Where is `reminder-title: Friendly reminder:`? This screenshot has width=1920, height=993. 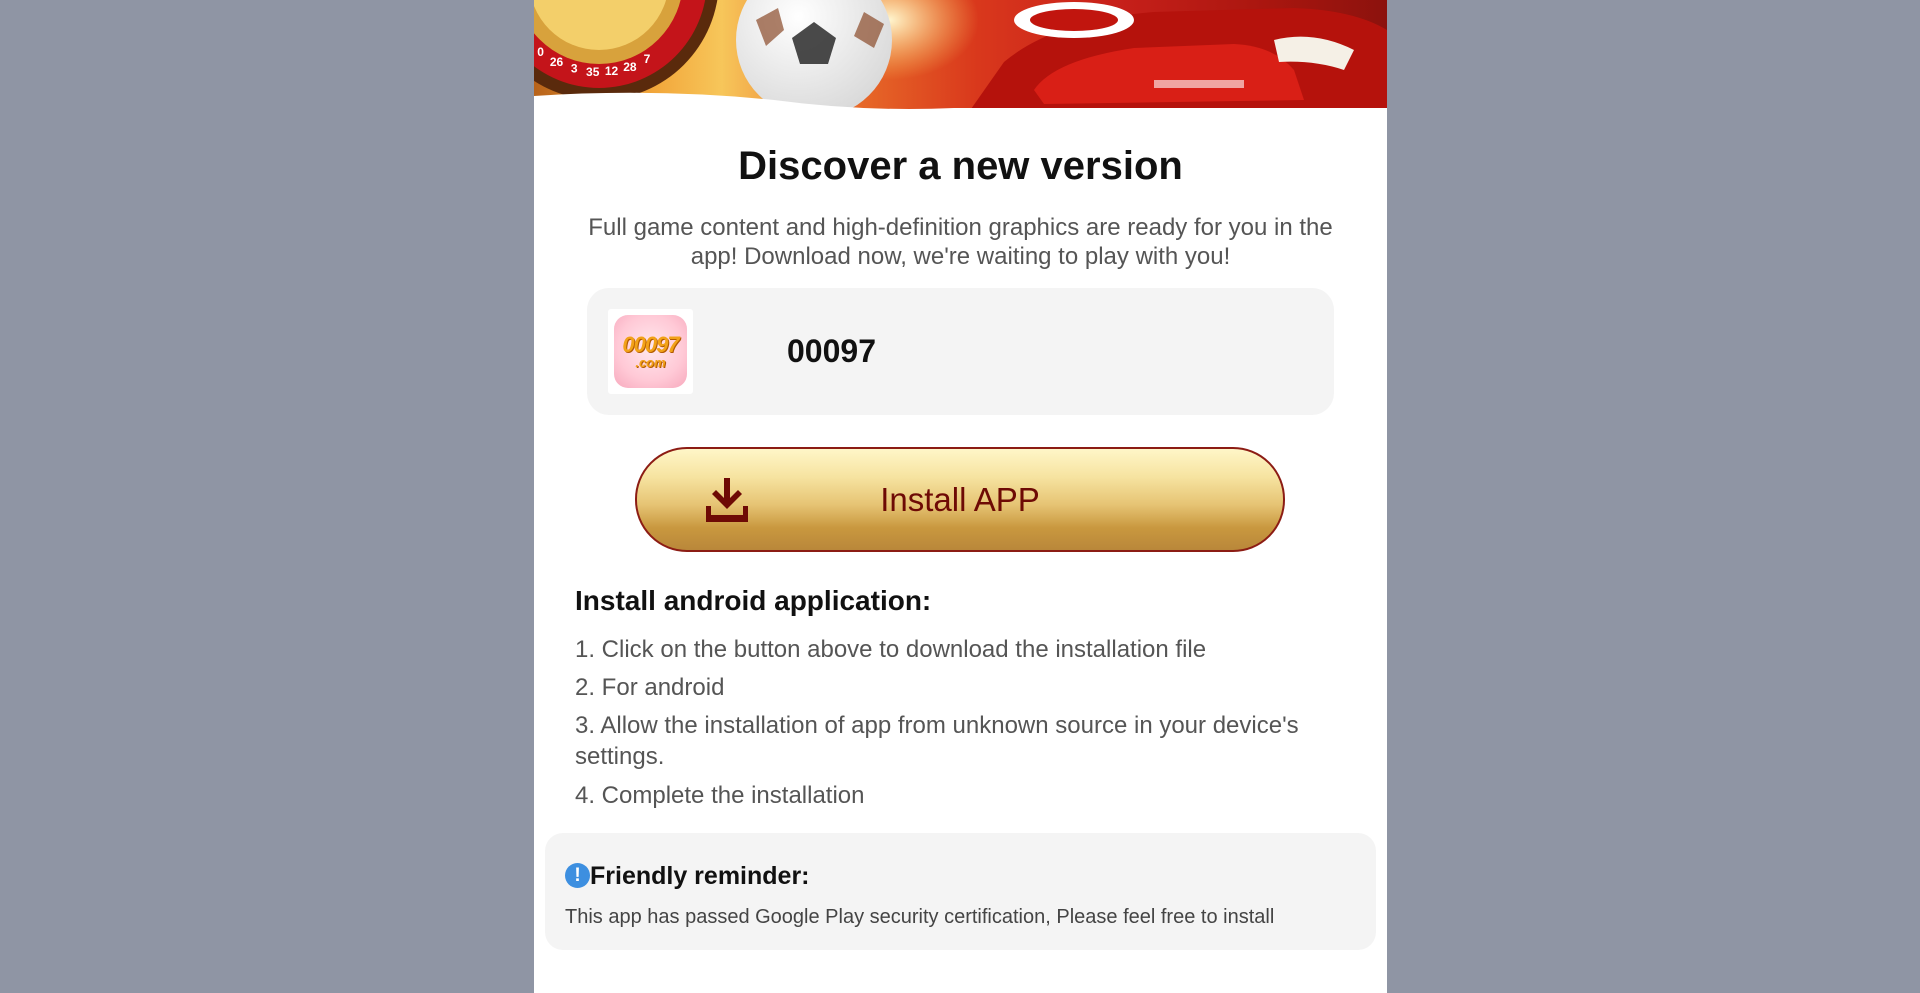 reminder-title: Friendly reminder: is located at coordinates (700, 876).